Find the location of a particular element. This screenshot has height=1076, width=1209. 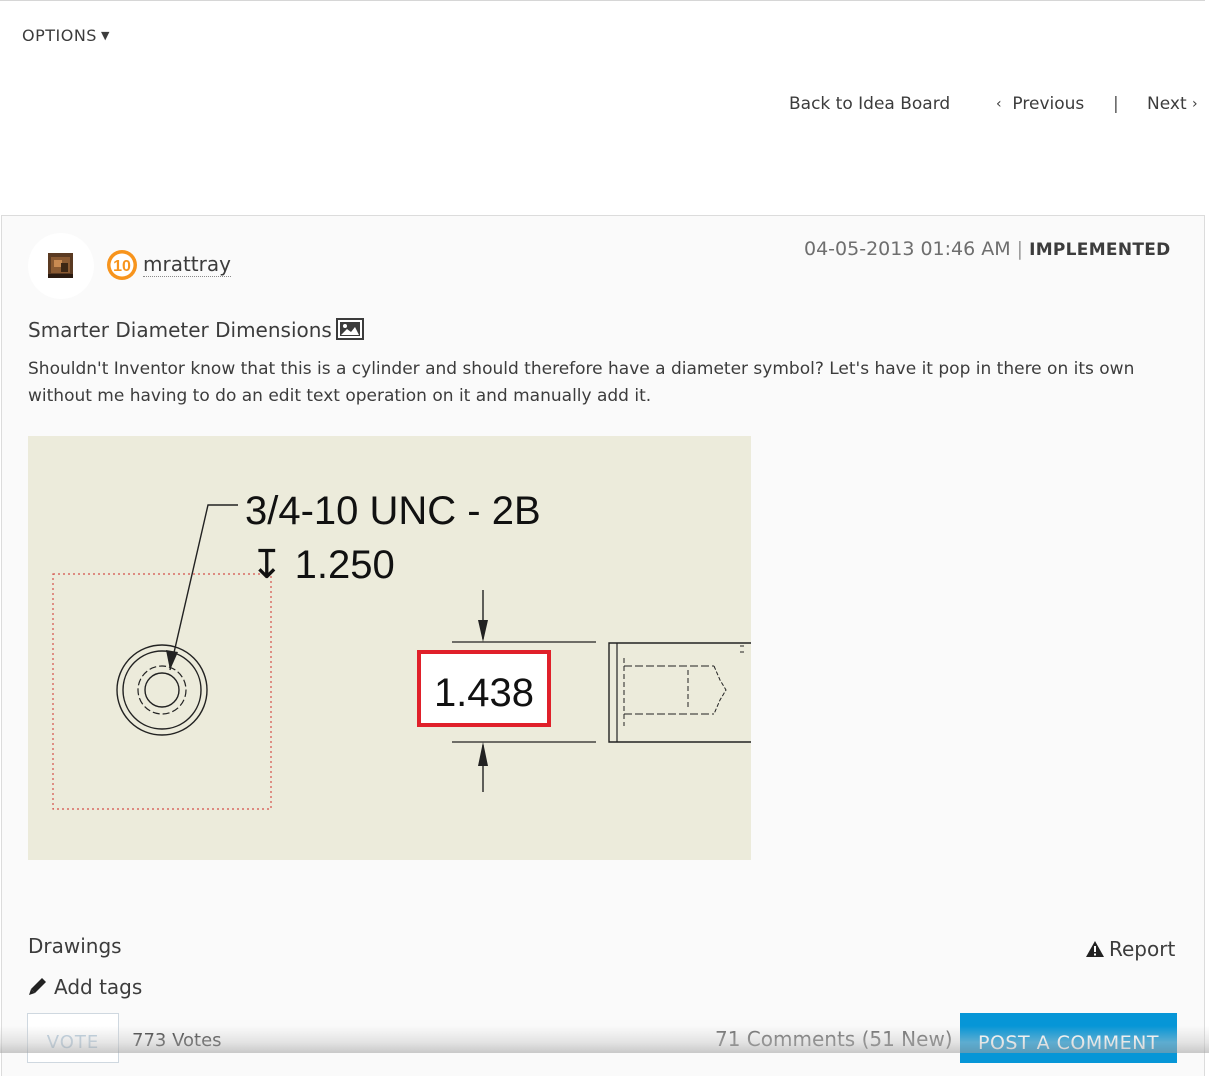

image-icon is located at coordinates (349, 329).